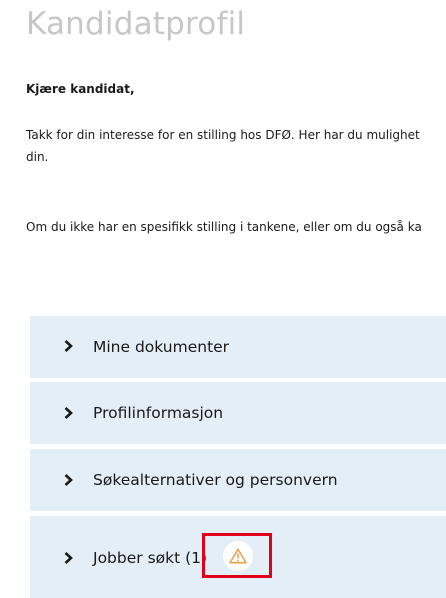 This screenshot has height=598, width=446. I want to click on accordion-sokealternativer-personvern: Søkealternativer og personvern, so click(238, 480).